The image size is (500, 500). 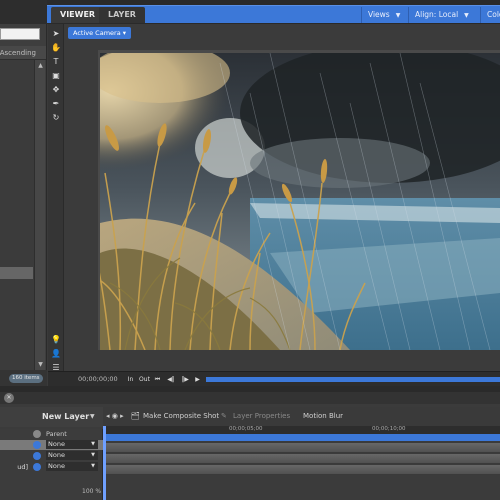 I want to click on media-list, so click(x=17, y=215).